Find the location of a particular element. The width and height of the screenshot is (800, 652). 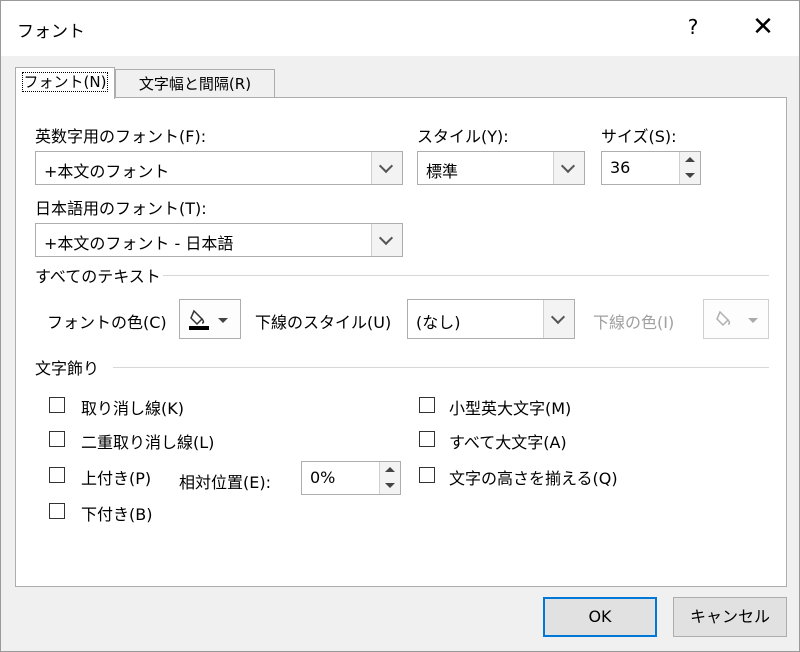

equalize-height-label: 文字の高さを揃える(Q) is located at coordinates (533, 478).